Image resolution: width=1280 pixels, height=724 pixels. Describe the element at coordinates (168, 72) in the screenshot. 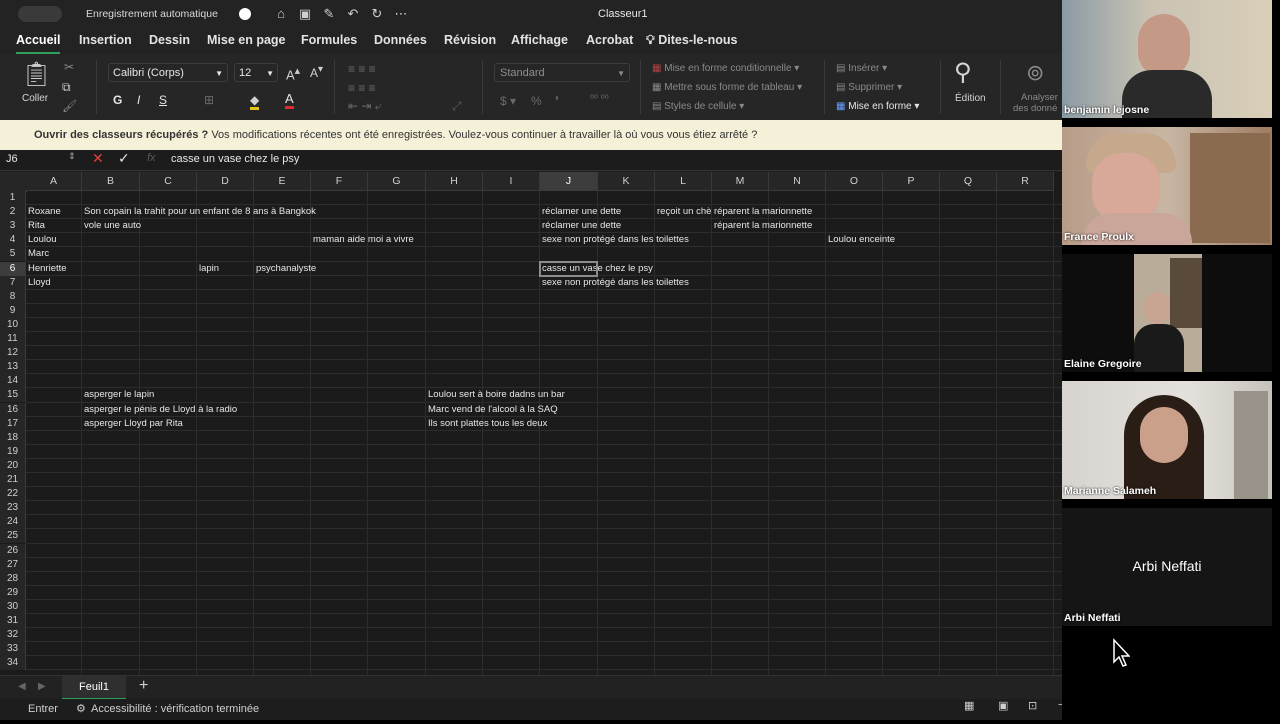

I see `font-name-select: Calibri (Corps) ▼` at that location.